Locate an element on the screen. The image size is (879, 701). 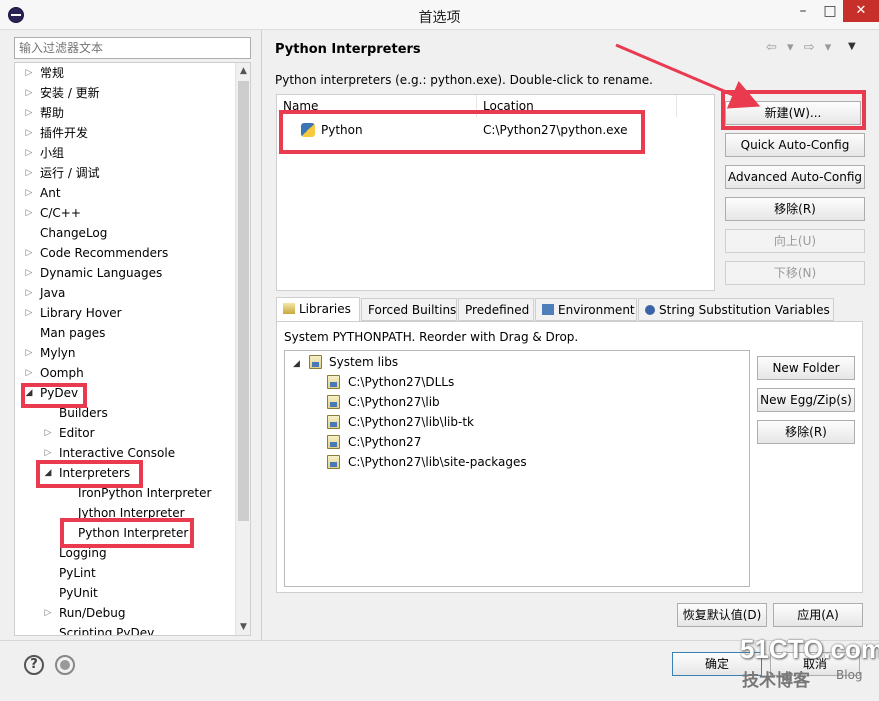
library-path-label: C:\Python27 is located at coordinates (385, 442).